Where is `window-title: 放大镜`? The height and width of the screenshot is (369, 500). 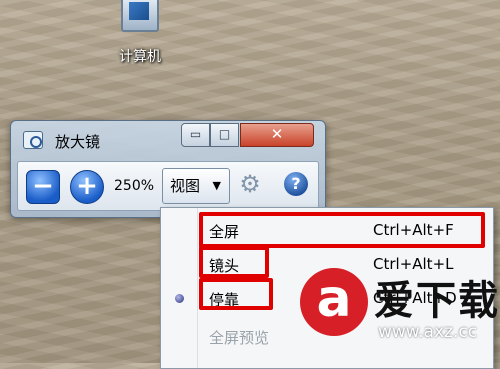 window-title: 放大镜 is located at coordinates (78, 142).